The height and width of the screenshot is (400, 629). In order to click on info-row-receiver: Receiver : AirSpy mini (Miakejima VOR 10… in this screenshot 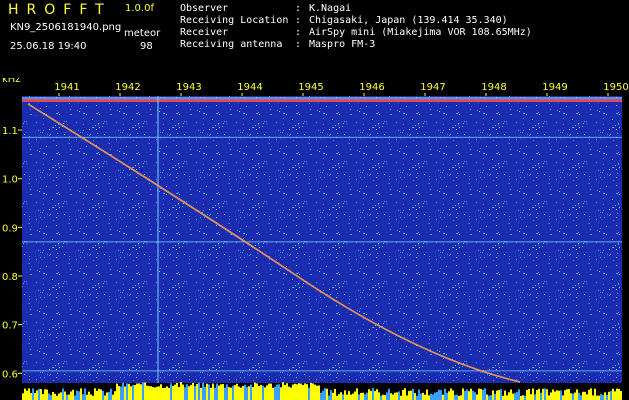, I will do `click(356, 33)`.